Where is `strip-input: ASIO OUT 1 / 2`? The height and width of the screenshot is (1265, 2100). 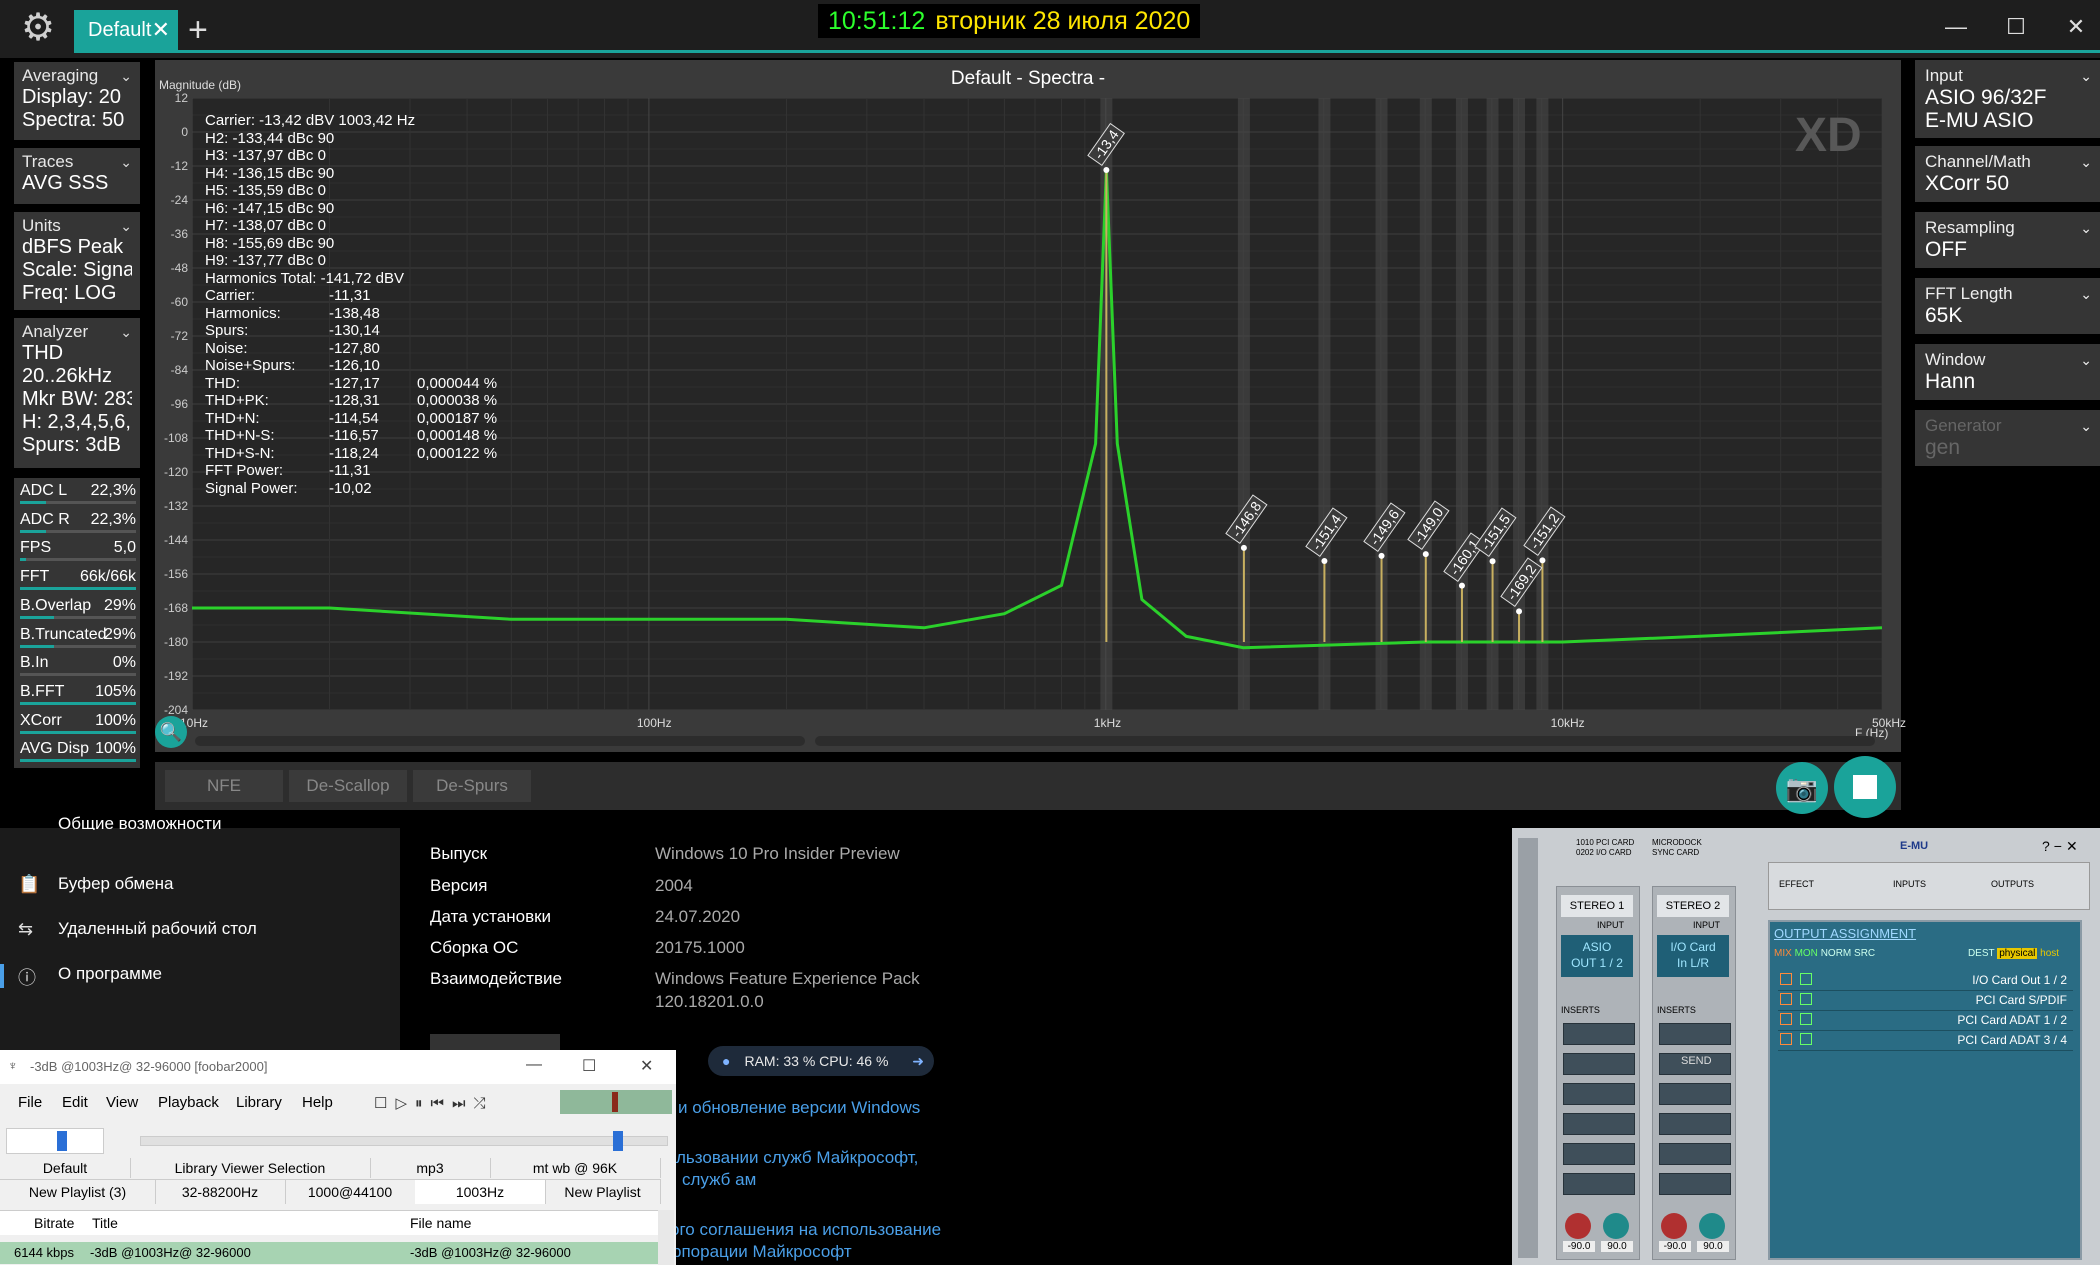
strip-input: ASIO OUT 1 / 2 is located at coordinates (1597, 956).